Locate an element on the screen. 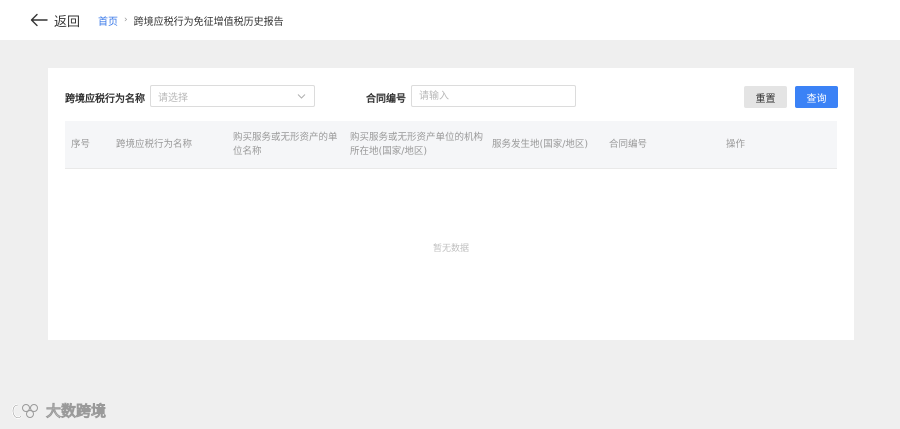 The width and height of the screenshot is (900, 429). chevron-down-icon is located at coordinates (301, 96).